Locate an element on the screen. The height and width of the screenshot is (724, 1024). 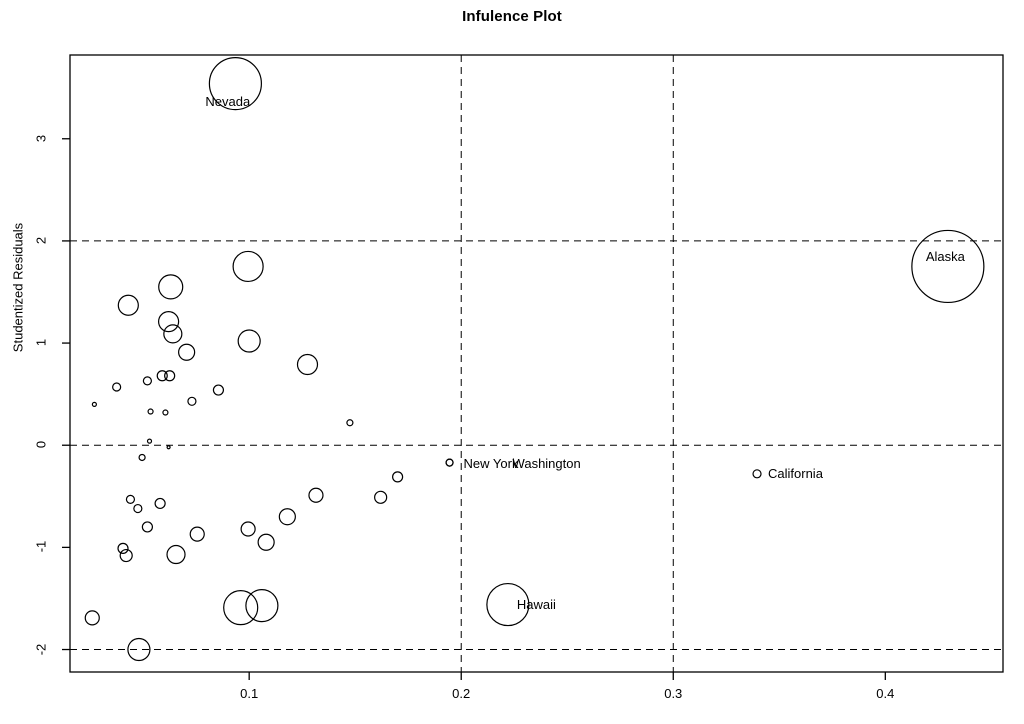
y-axis-tick-label: 0 is located at coordinates (41, 445).